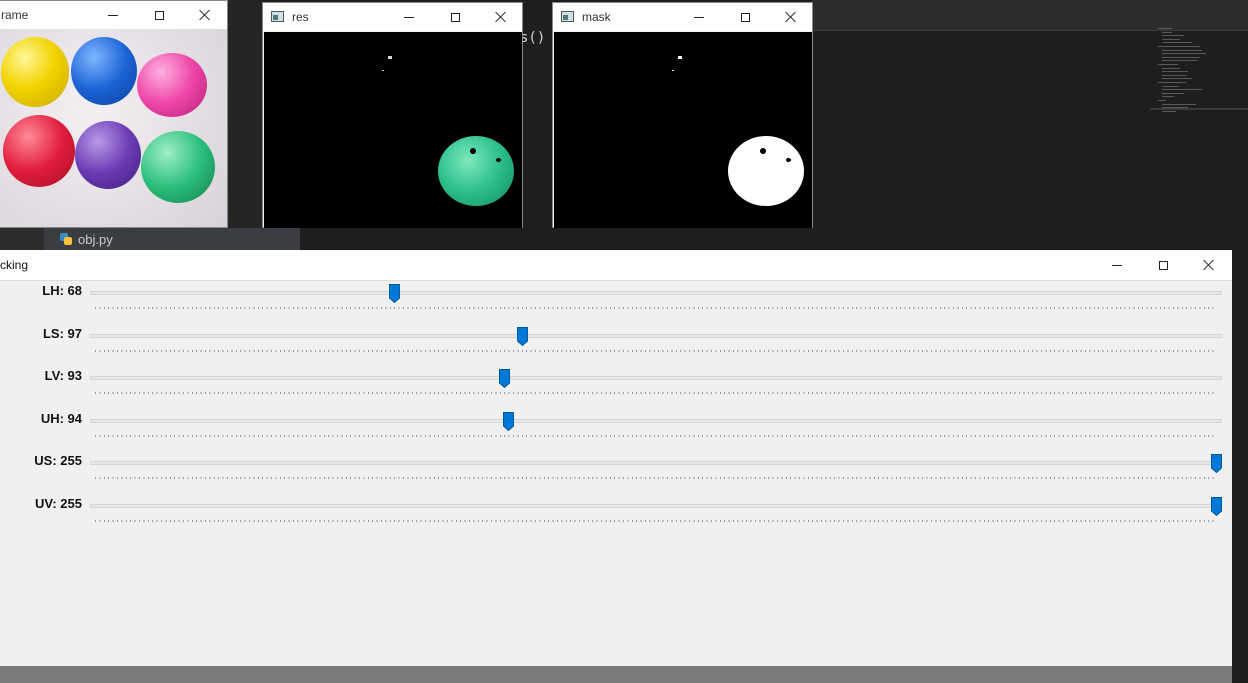  Describe the element at coordinates (58, 460) in the screenshot. I see `trackbar-label: US: 255` at that location.